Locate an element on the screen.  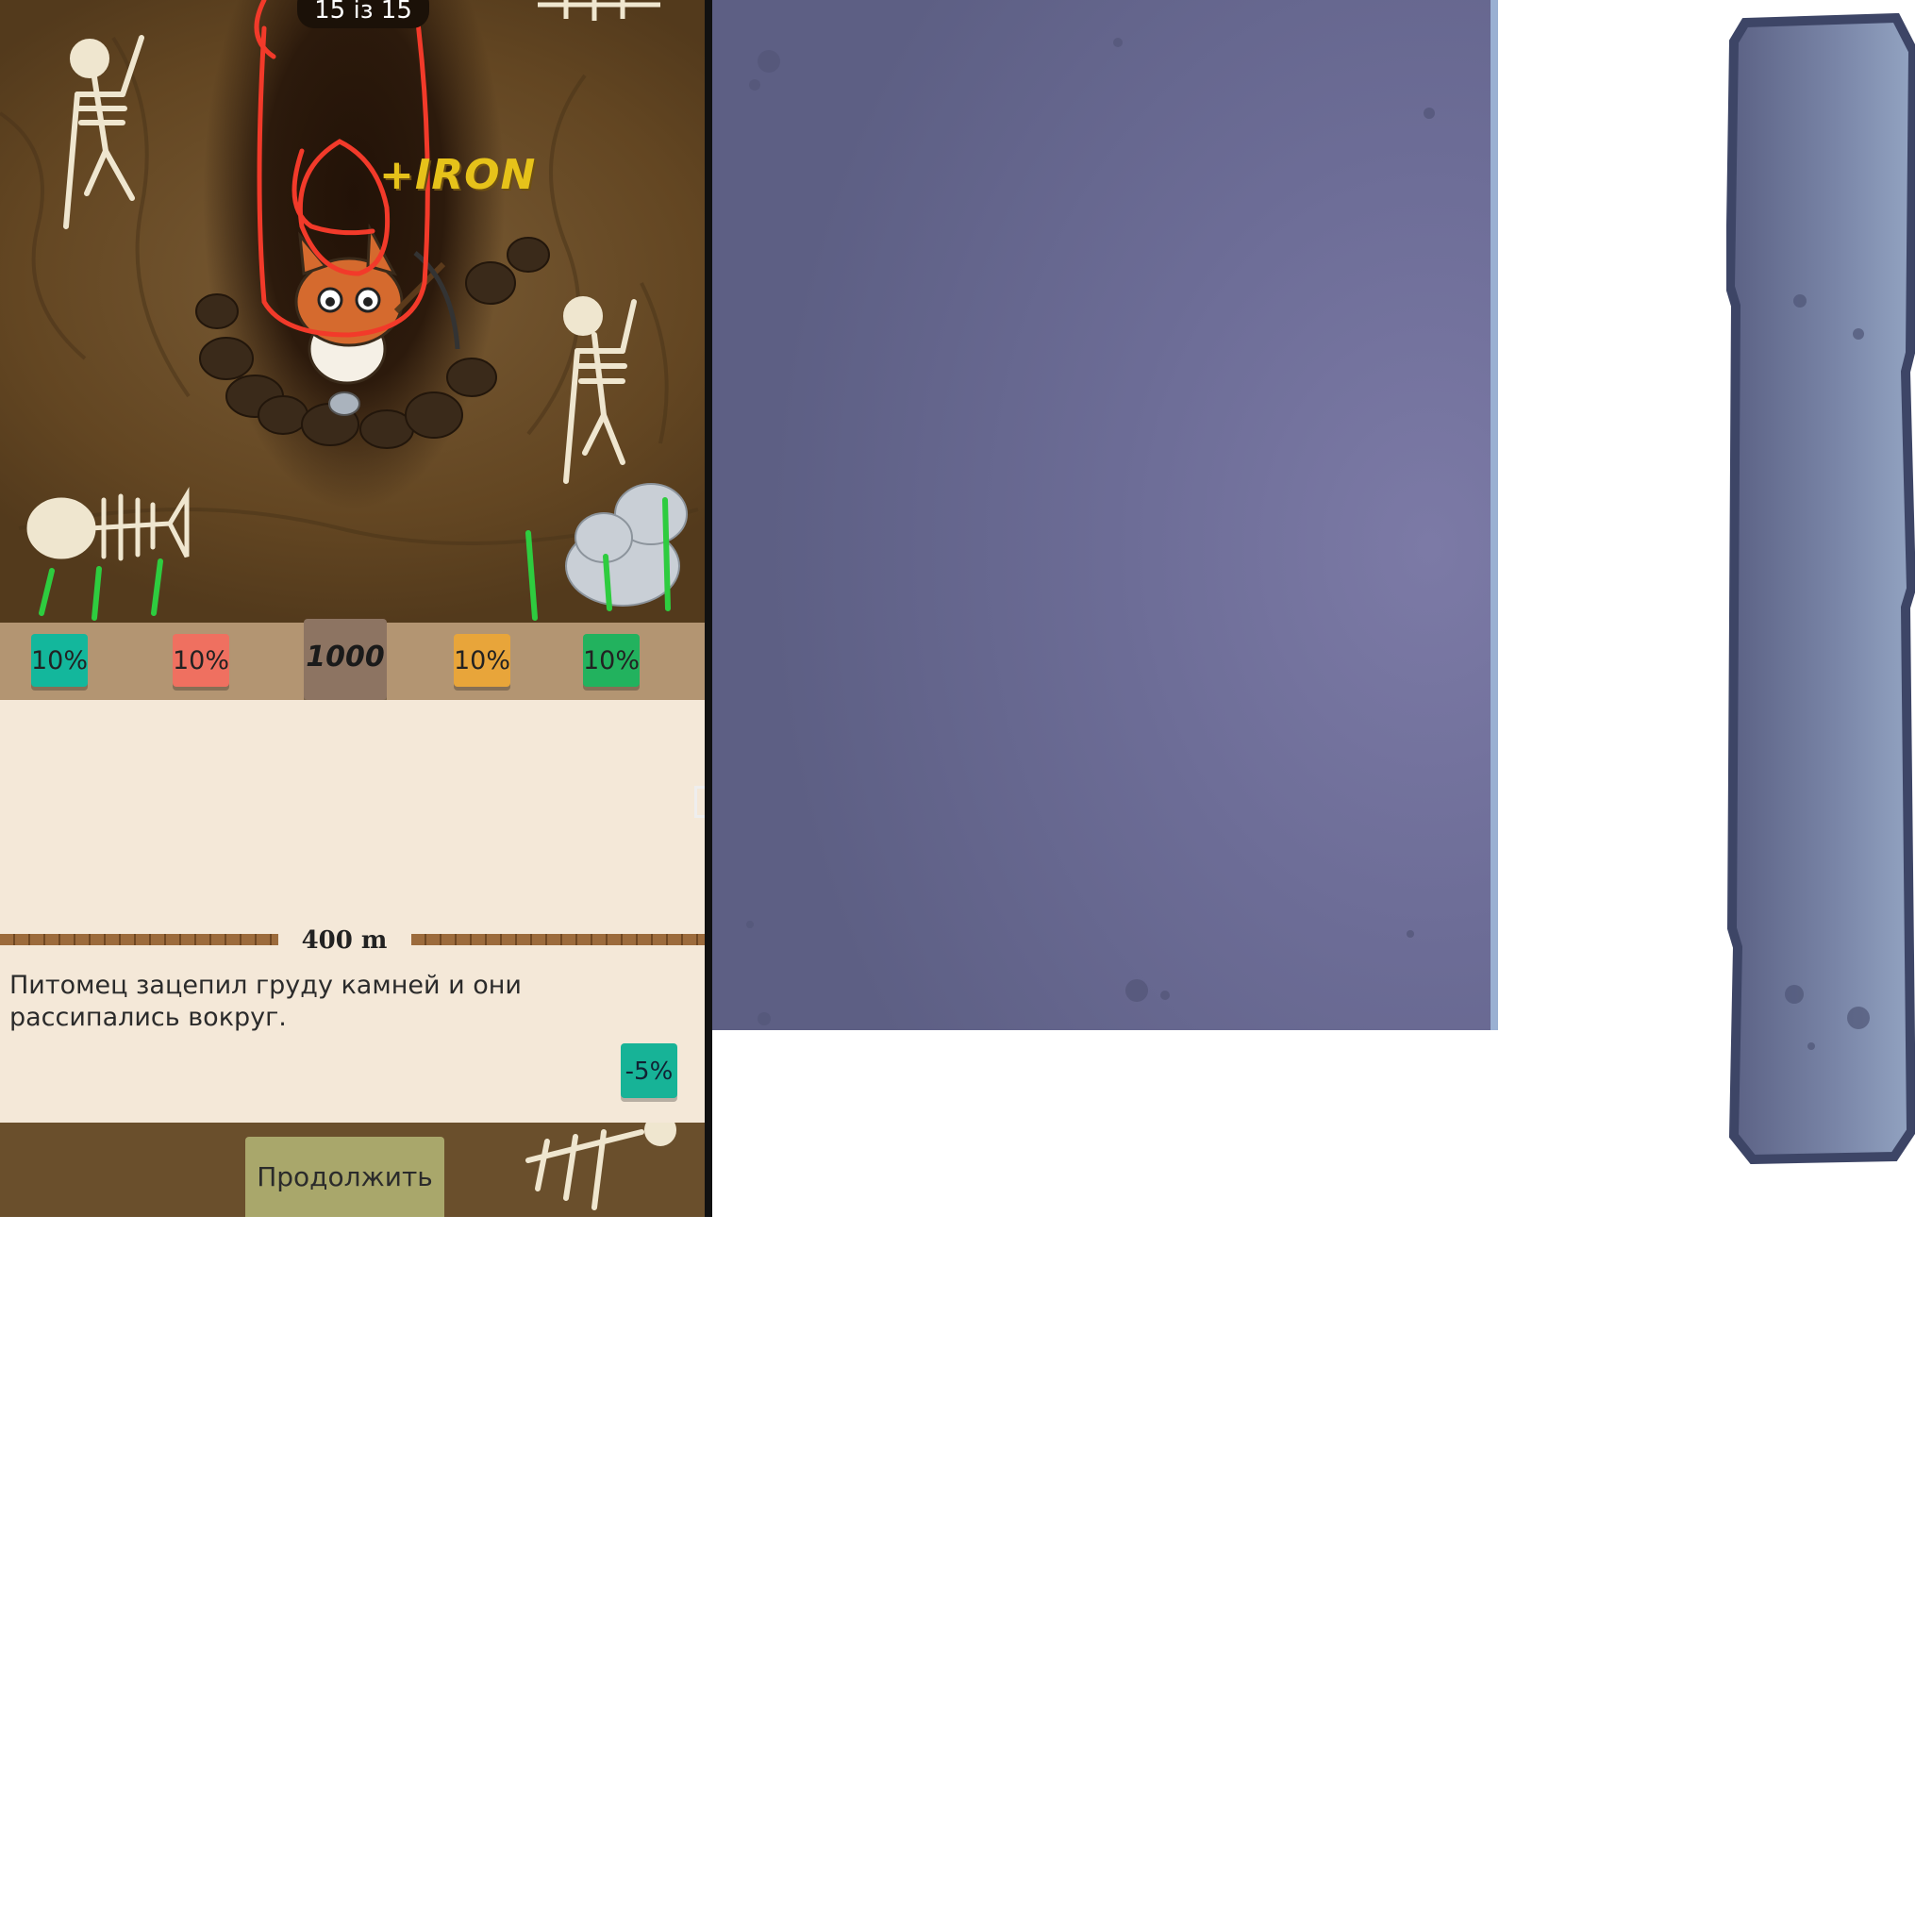
mine-shaft-scene: 15 із 15 +IRON is located at coordinates (353, 312).